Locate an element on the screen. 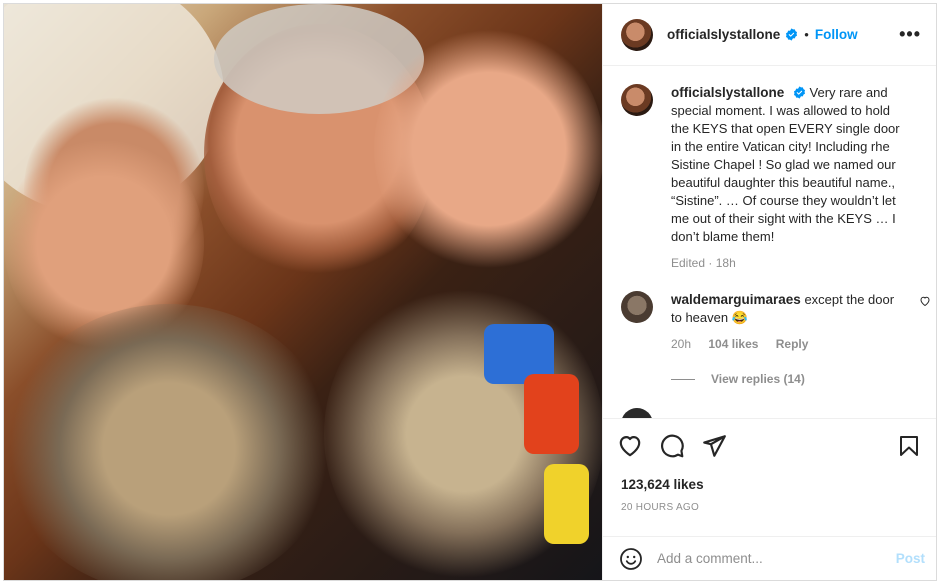 The image size is (940, 585). smiley-icon is located at coordinates (631, 559).